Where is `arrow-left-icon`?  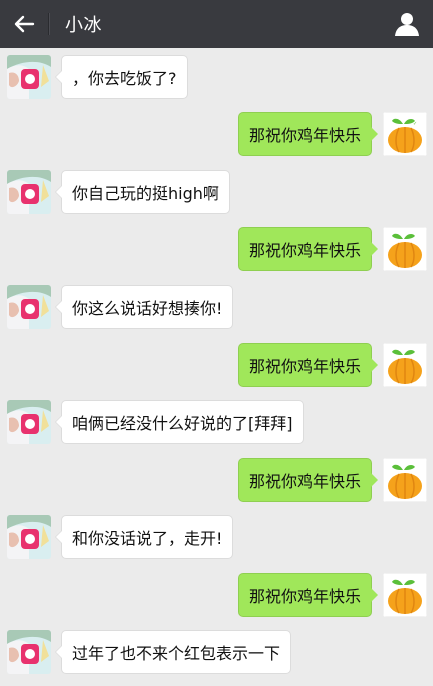 arrow-left-icon is located at coordinates (24, 24).